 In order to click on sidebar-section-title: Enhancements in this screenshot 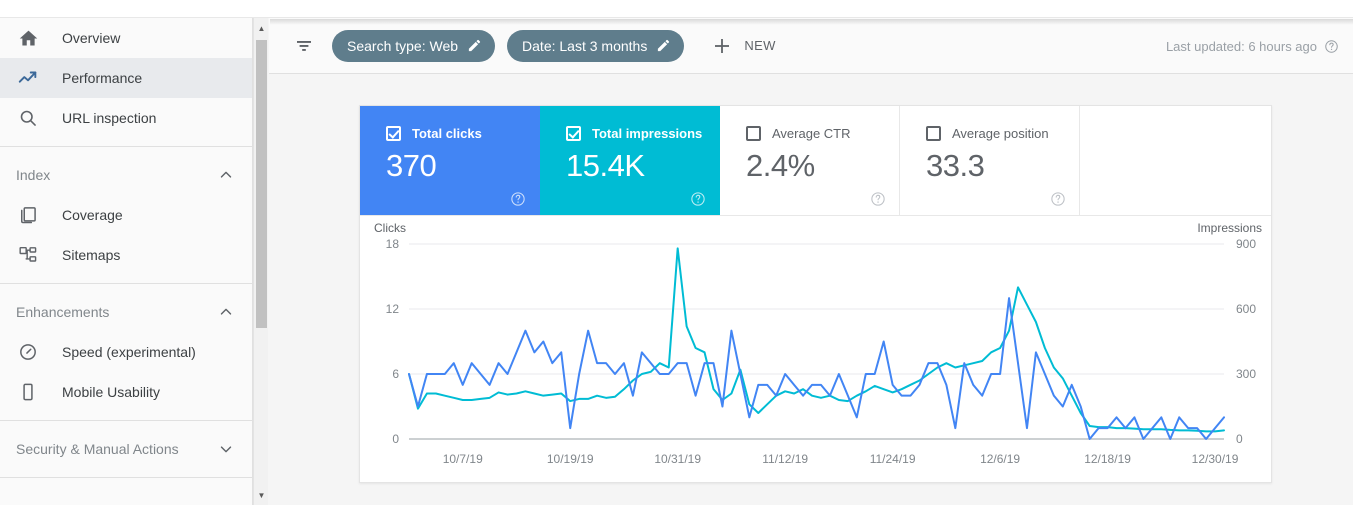, I will do `click(63, 312)`.